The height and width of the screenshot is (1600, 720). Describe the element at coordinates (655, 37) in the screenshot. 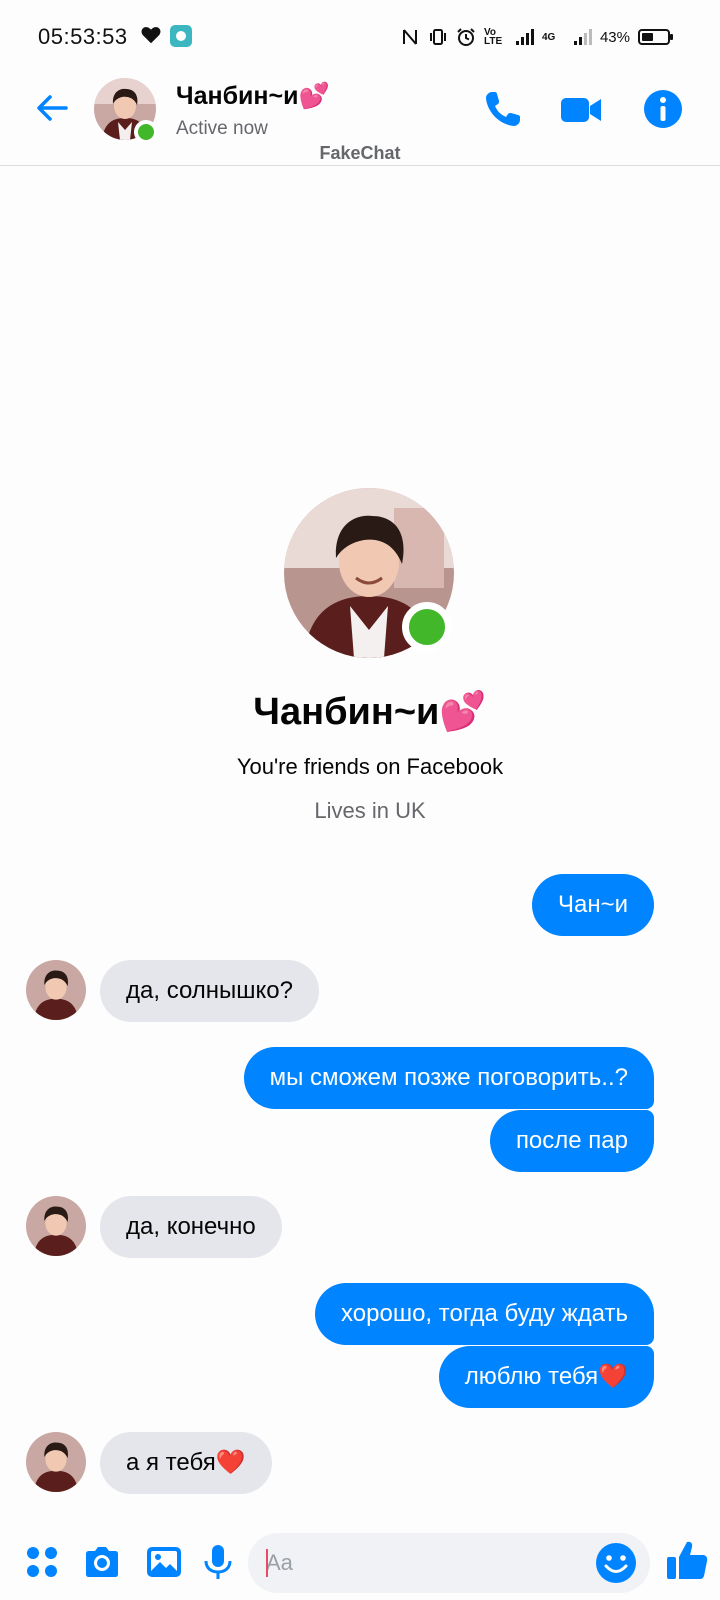

I see `battery-icon` at that location.